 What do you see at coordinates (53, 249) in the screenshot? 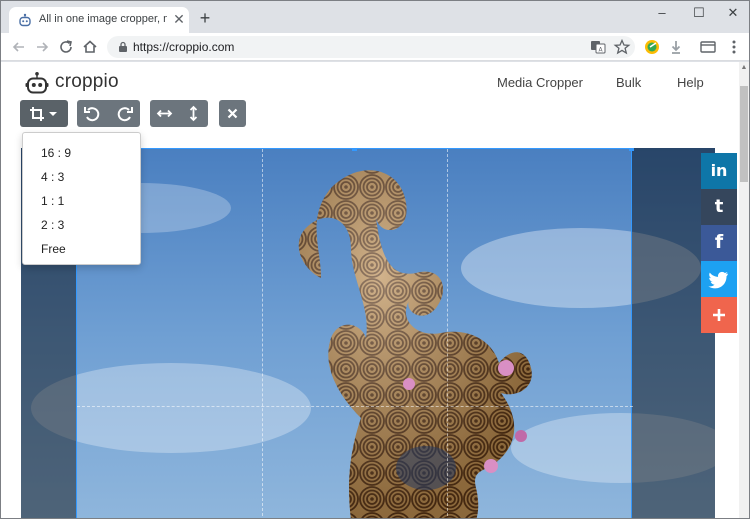
I see `ratio-option-free: Free` at bounding box center [53, 249].